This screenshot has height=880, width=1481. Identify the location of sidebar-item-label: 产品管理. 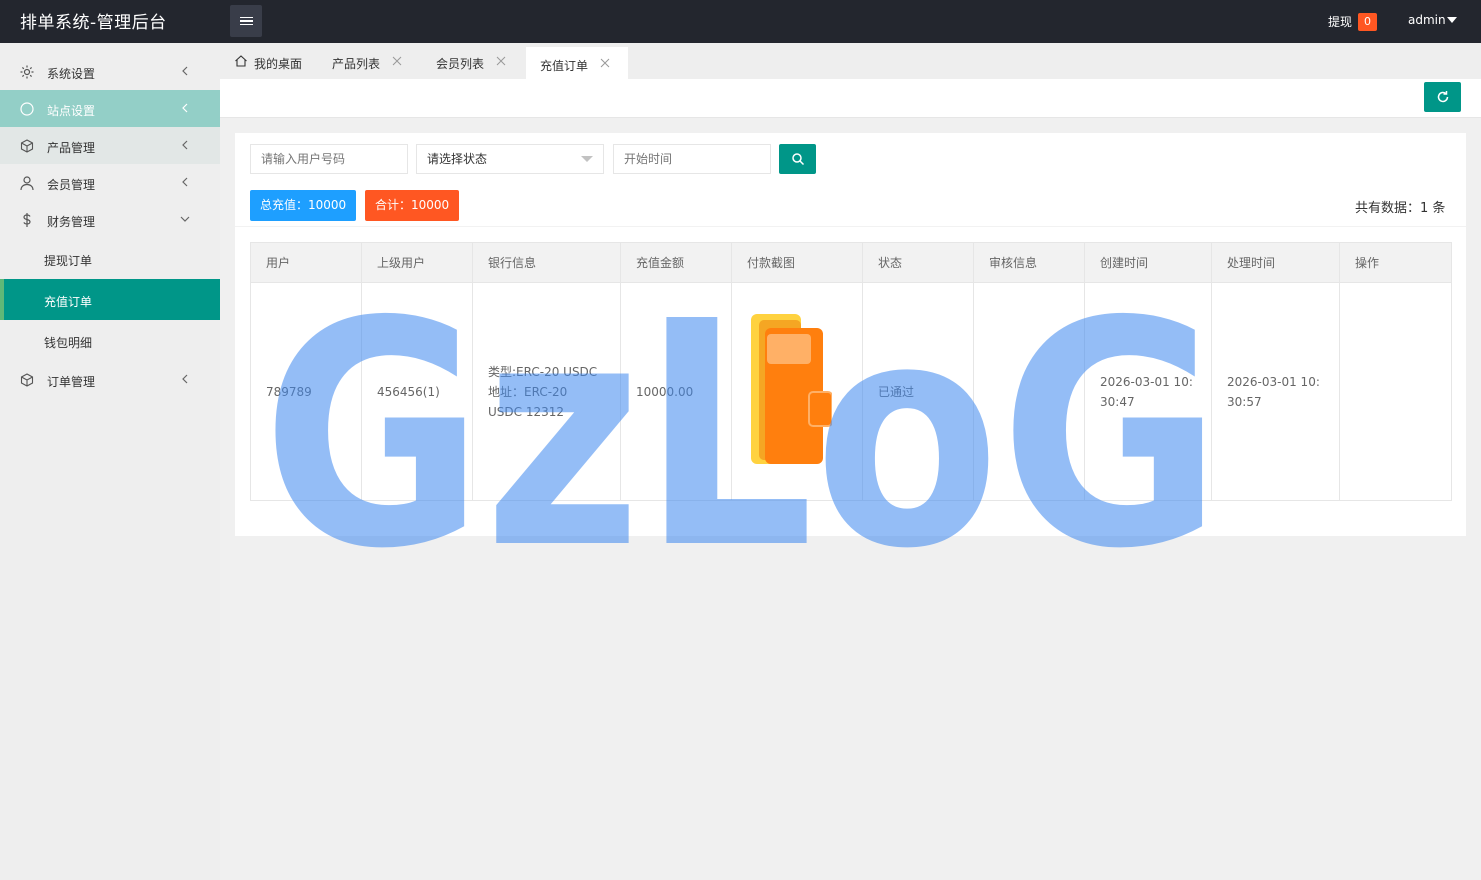
(71, 148).